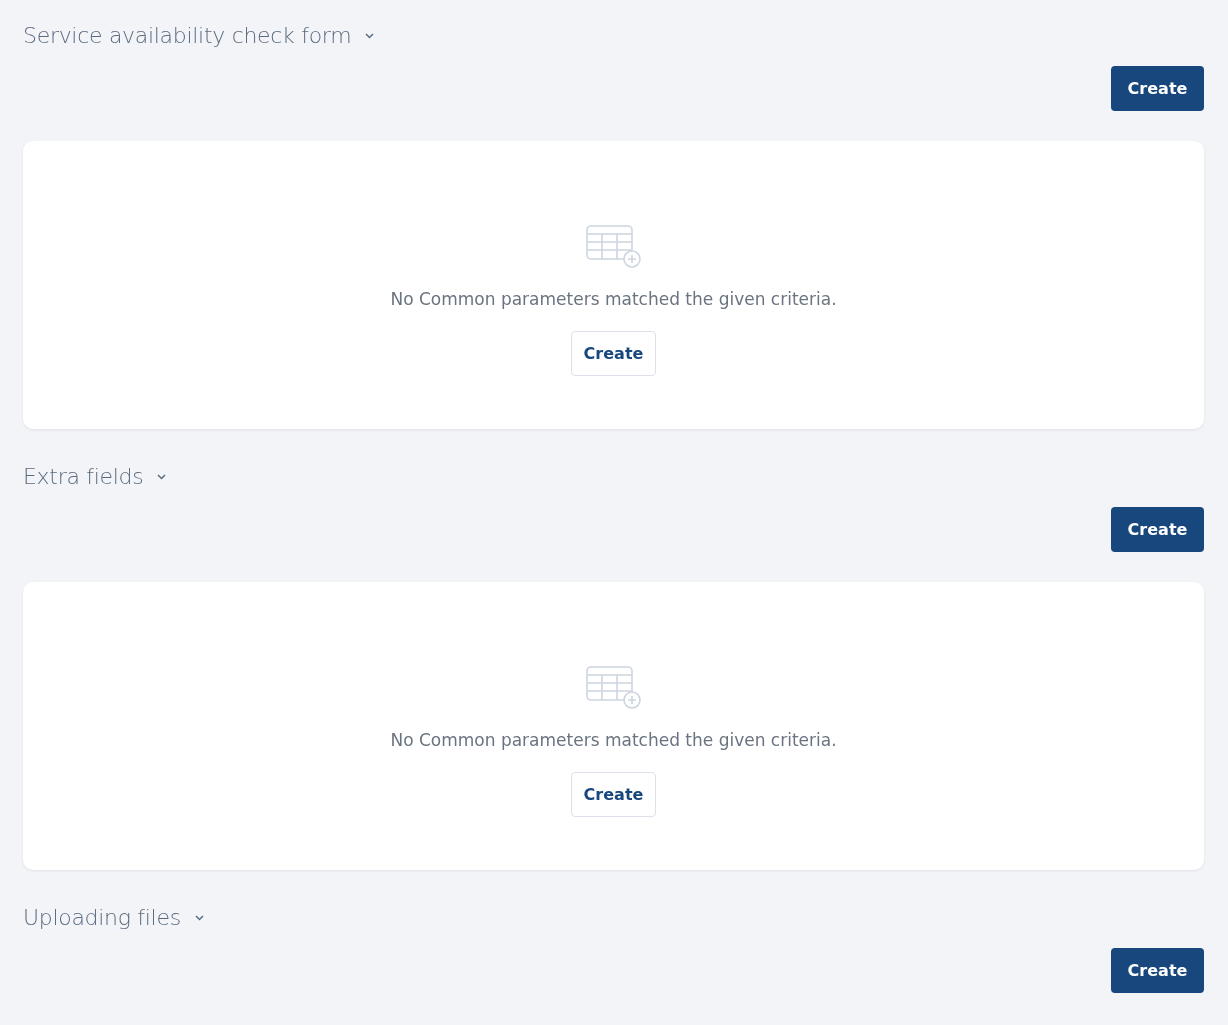  Describe the element at coordinates (102, 917) in the screenshot. I see `section-title: Uploading files` at that location.